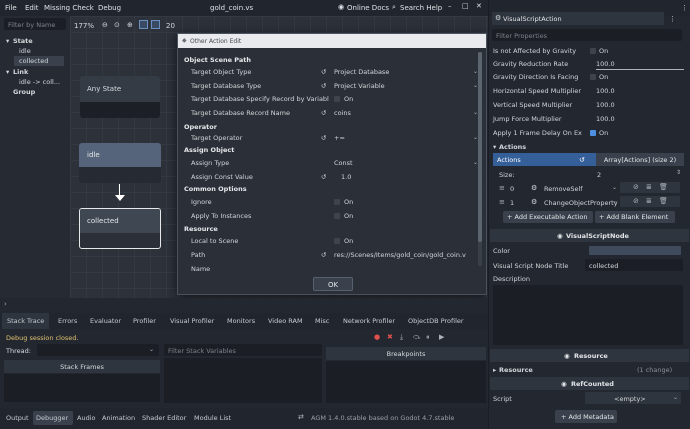  Describe the element at coordinates (593, 51) in the screenshot. I see `prop-not-affected-gravity-checkbox` at that location.